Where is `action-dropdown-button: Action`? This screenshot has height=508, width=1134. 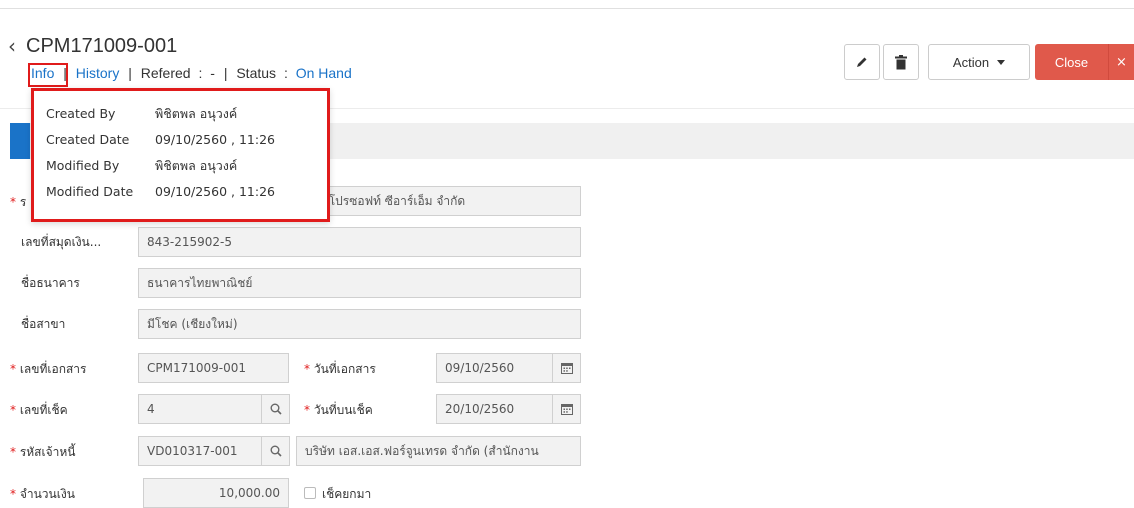 action-dropdown-button: Action is located at coordinates (979, 62).